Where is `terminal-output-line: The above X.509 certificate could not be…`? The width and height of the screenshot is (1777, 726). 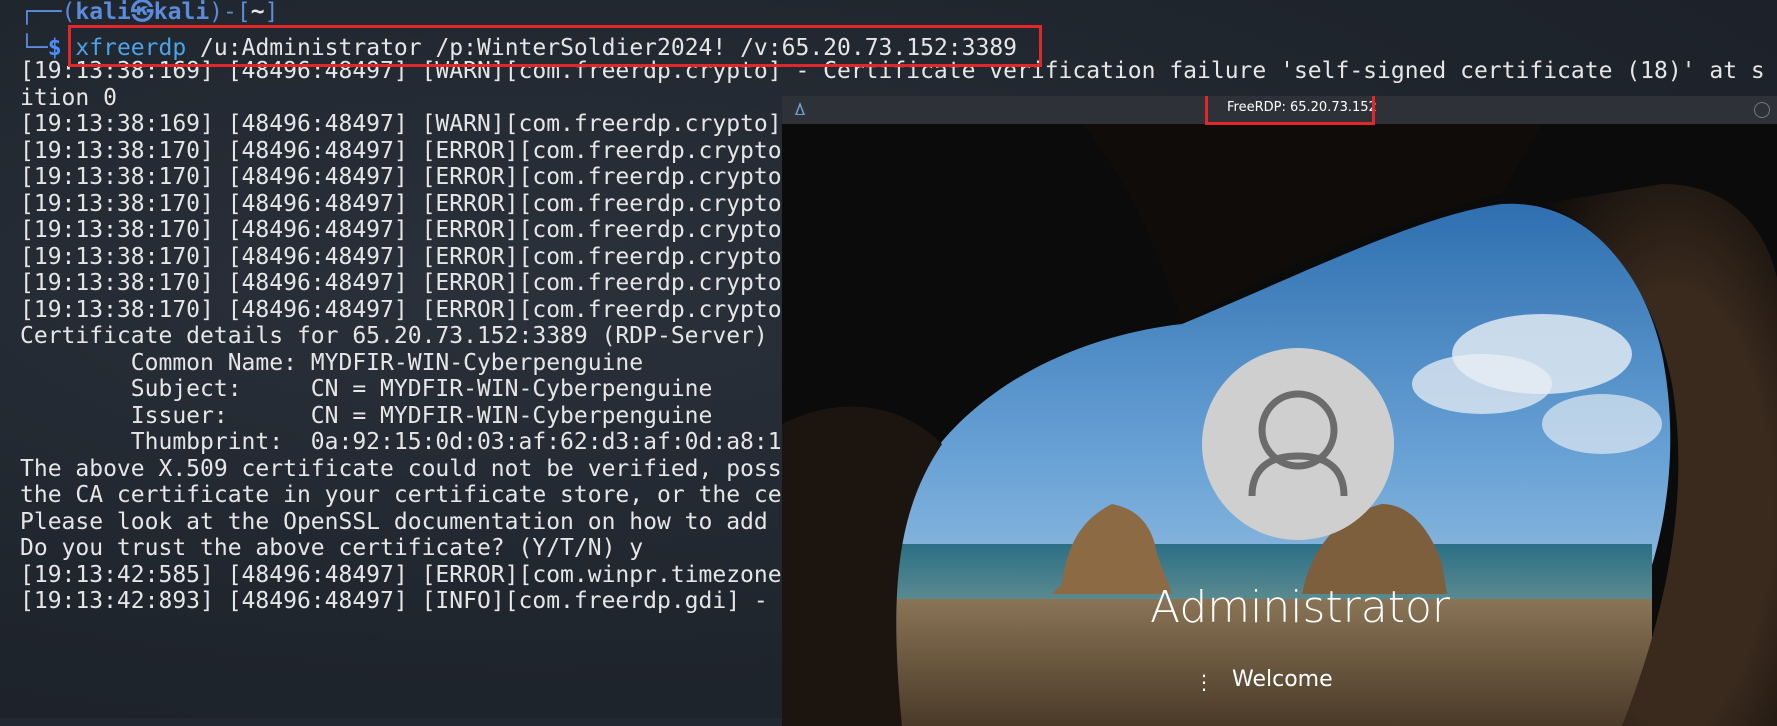
terminal-output-line: The above X.509 certificate could not be… is located at coordinates (401, 468).